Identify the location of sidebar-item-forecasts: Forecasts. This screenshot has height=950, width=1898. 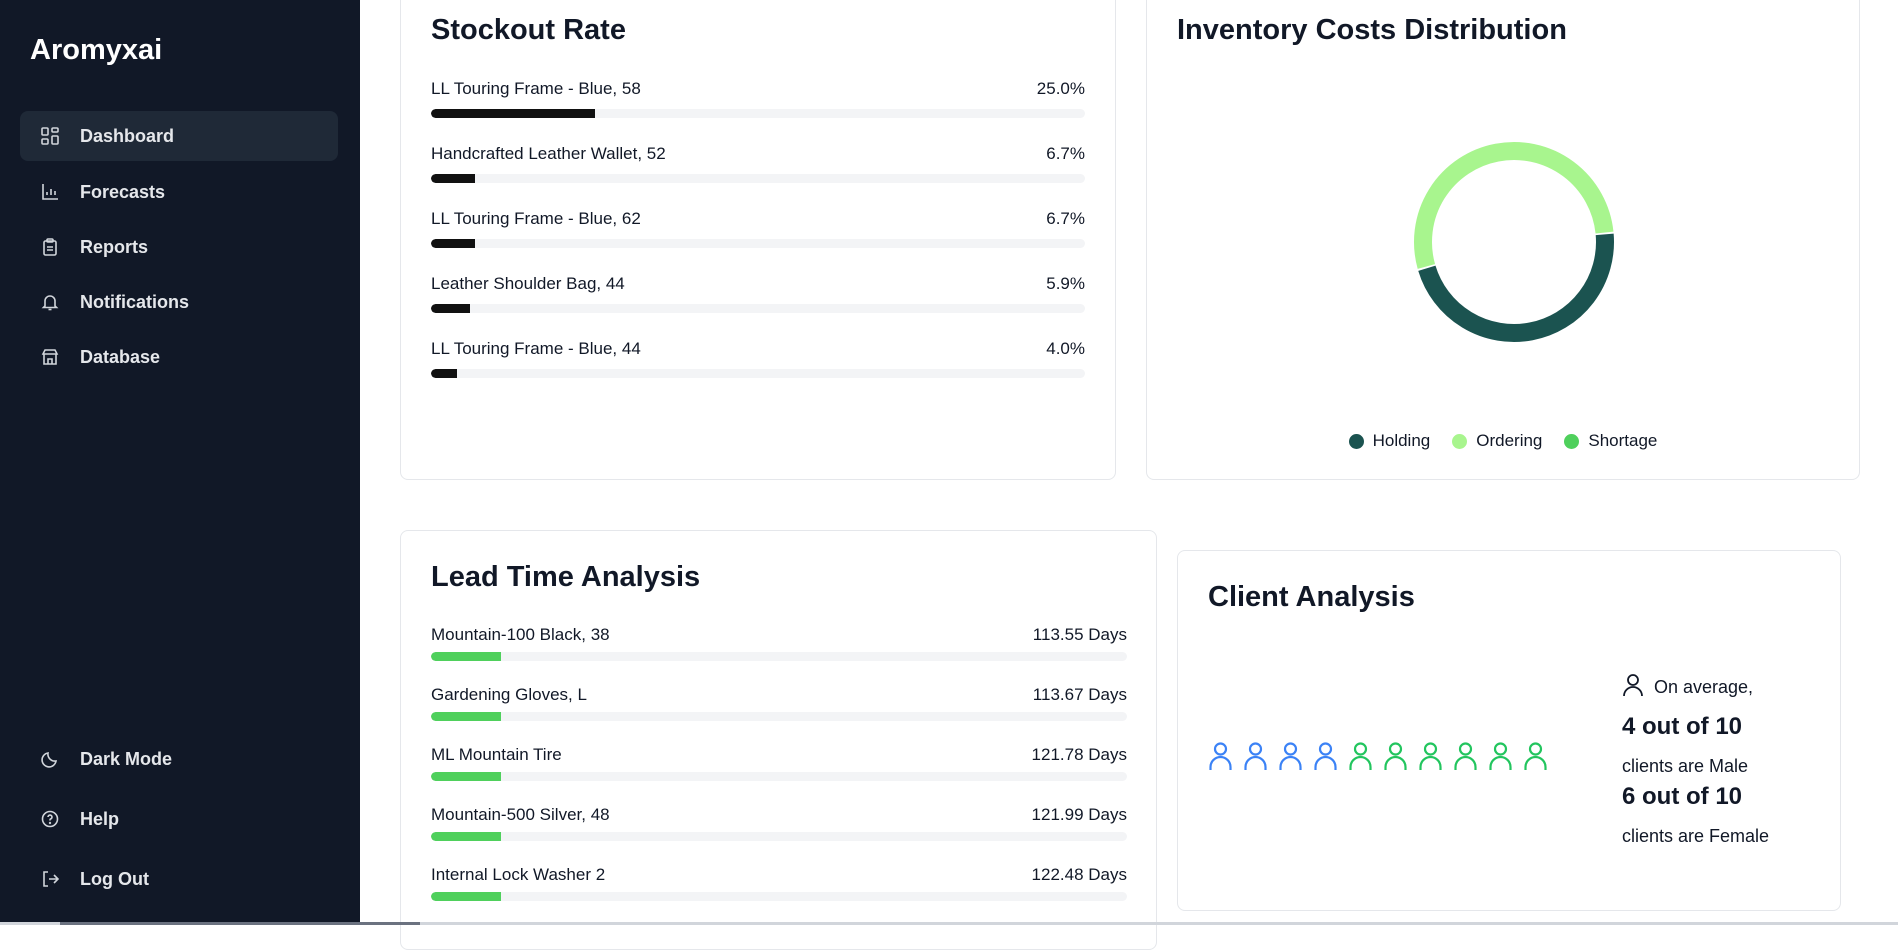
(179, 192).